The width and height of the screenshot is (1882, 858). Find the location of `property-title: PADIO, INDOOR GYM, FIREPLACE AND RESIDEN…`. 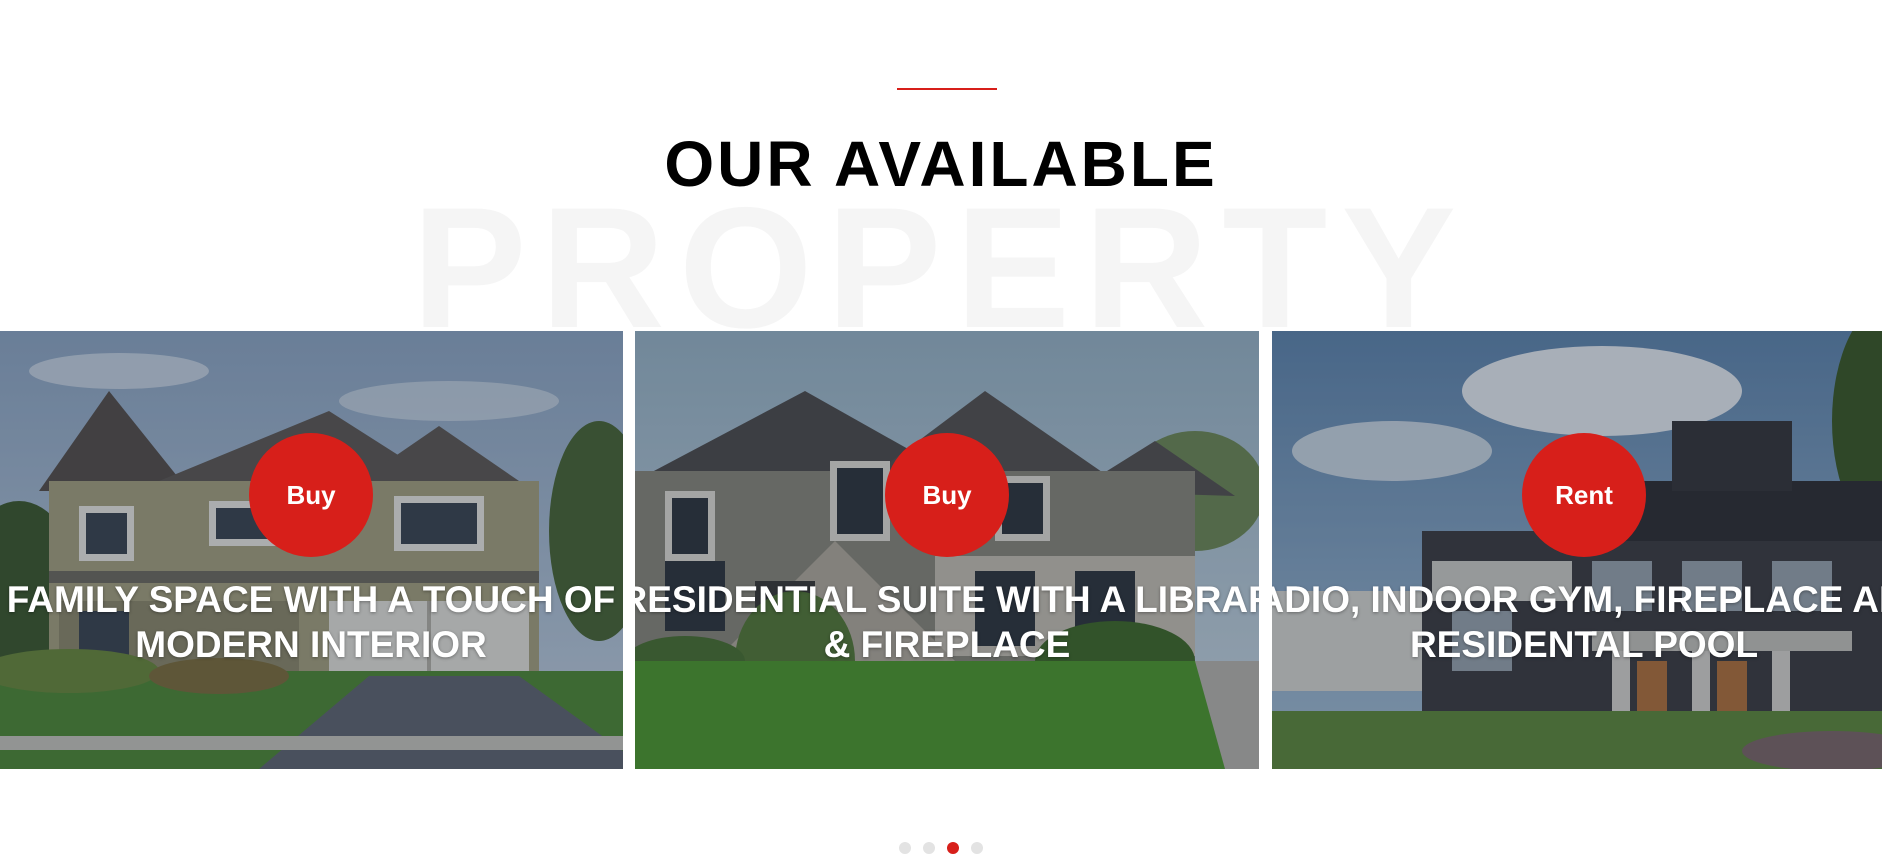

property-title: PADIO, INDOOR GYM, FIREPLACE AND RESIDEN… is located at coordinates (1577, 622).